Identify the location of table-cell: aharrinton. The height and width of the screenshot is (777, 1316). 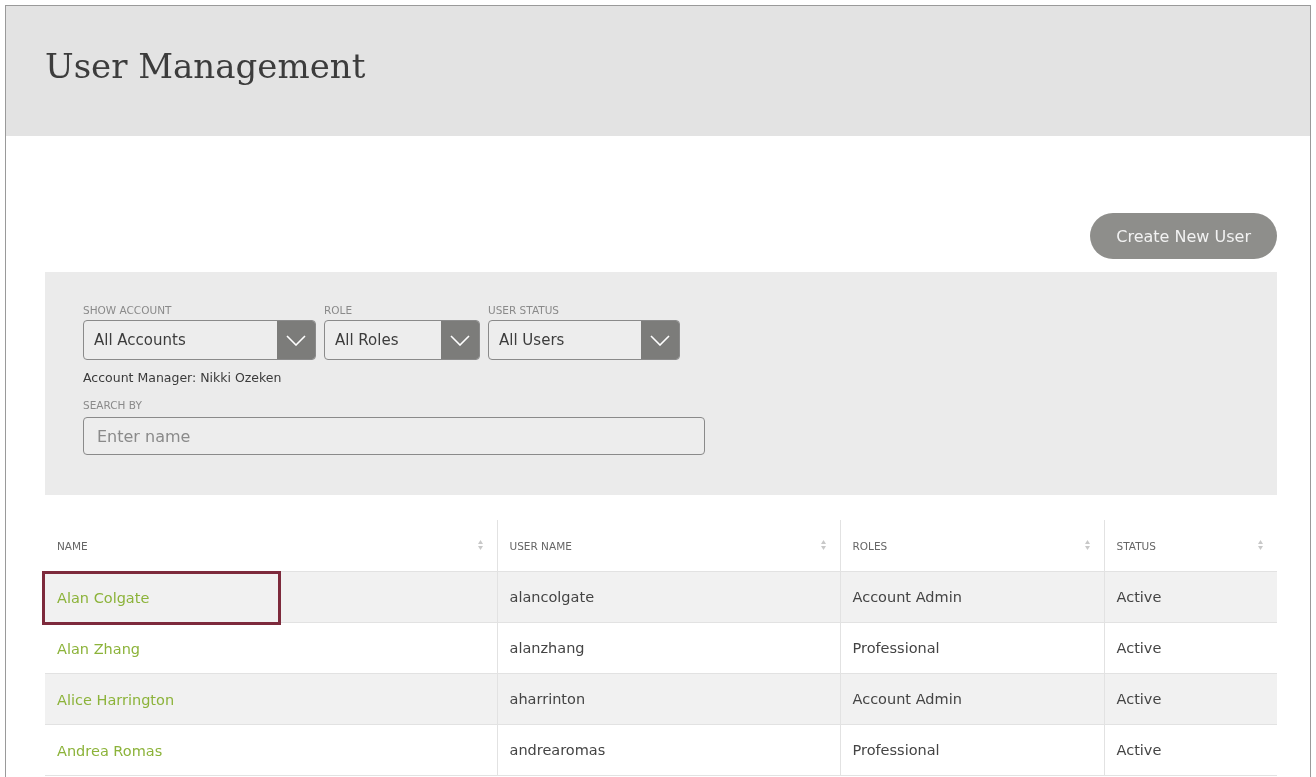
(668, 699).